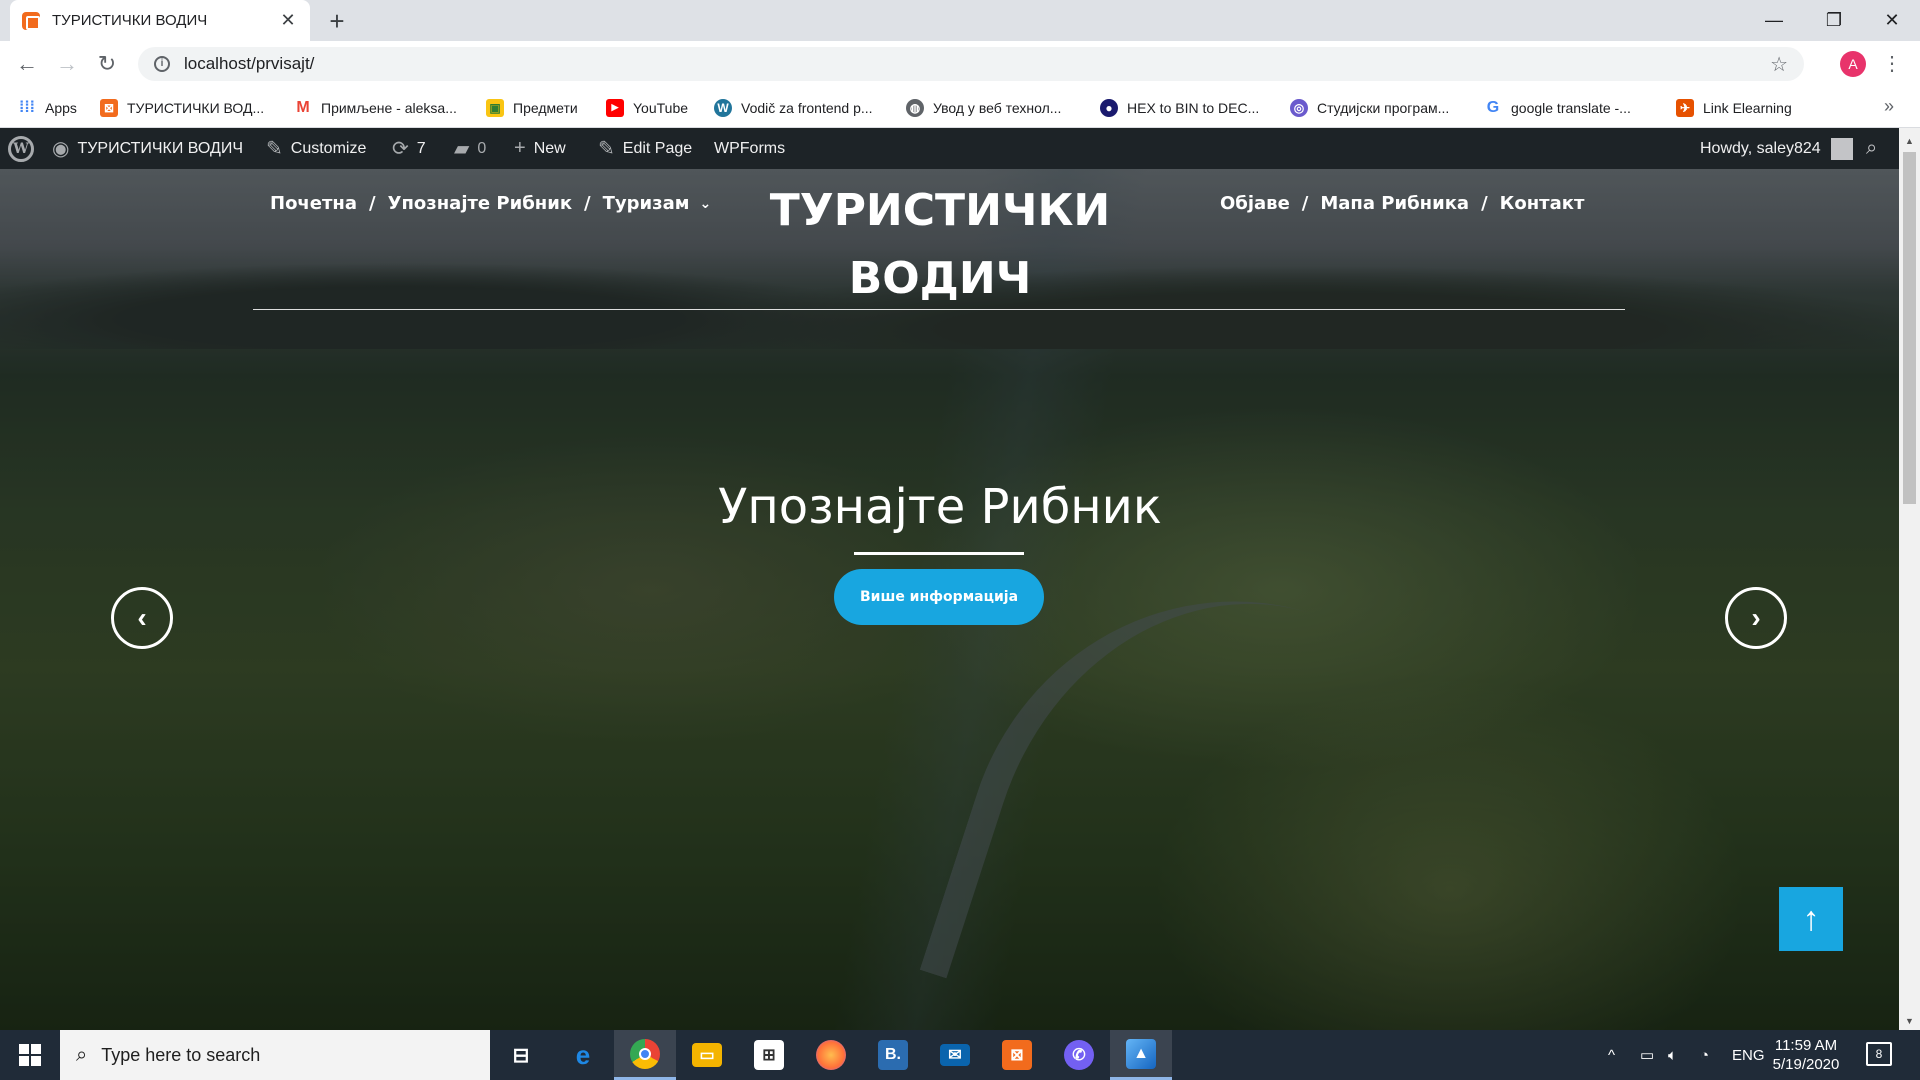 The image size is (1920, 1080). I want to click on new-tab-button: +, so click(337, 21).